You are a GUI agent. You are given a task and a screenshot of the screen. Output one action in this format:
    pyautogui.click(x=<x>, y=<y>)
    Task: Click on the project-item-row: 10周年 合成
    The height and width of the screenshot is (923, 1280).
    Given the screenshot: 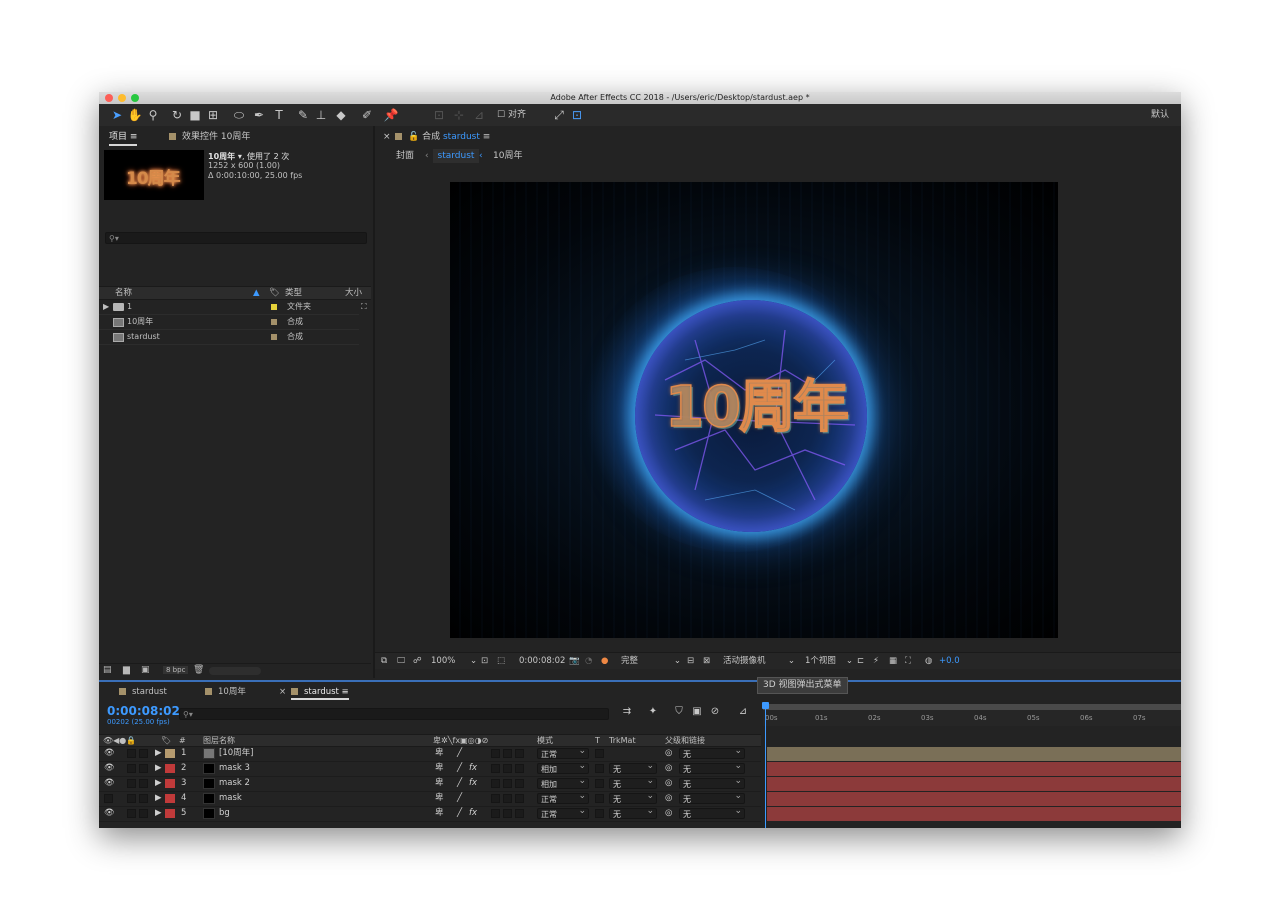 What is the action you would take?
    pyautogui.click(x=229, y=322)
    